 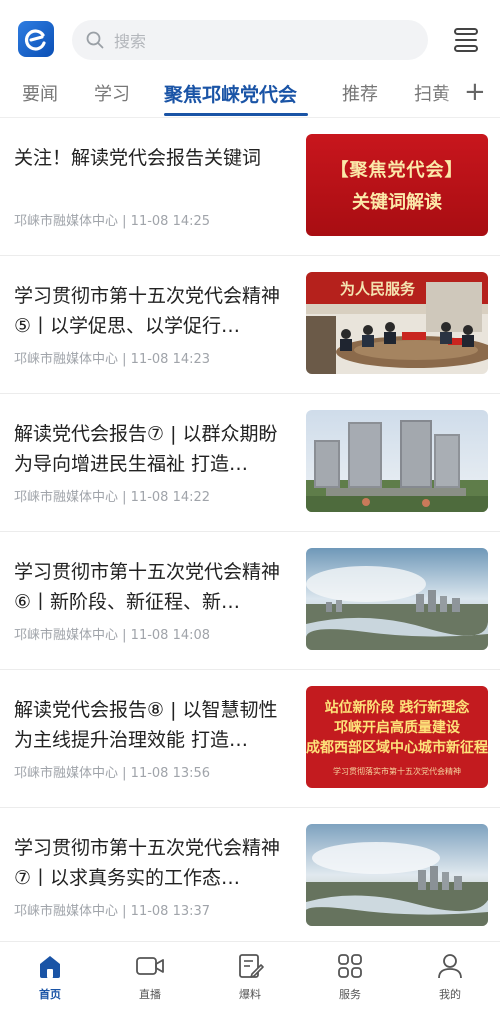 I want to click on nav-report: 爆料, so click(x=250, y=977).